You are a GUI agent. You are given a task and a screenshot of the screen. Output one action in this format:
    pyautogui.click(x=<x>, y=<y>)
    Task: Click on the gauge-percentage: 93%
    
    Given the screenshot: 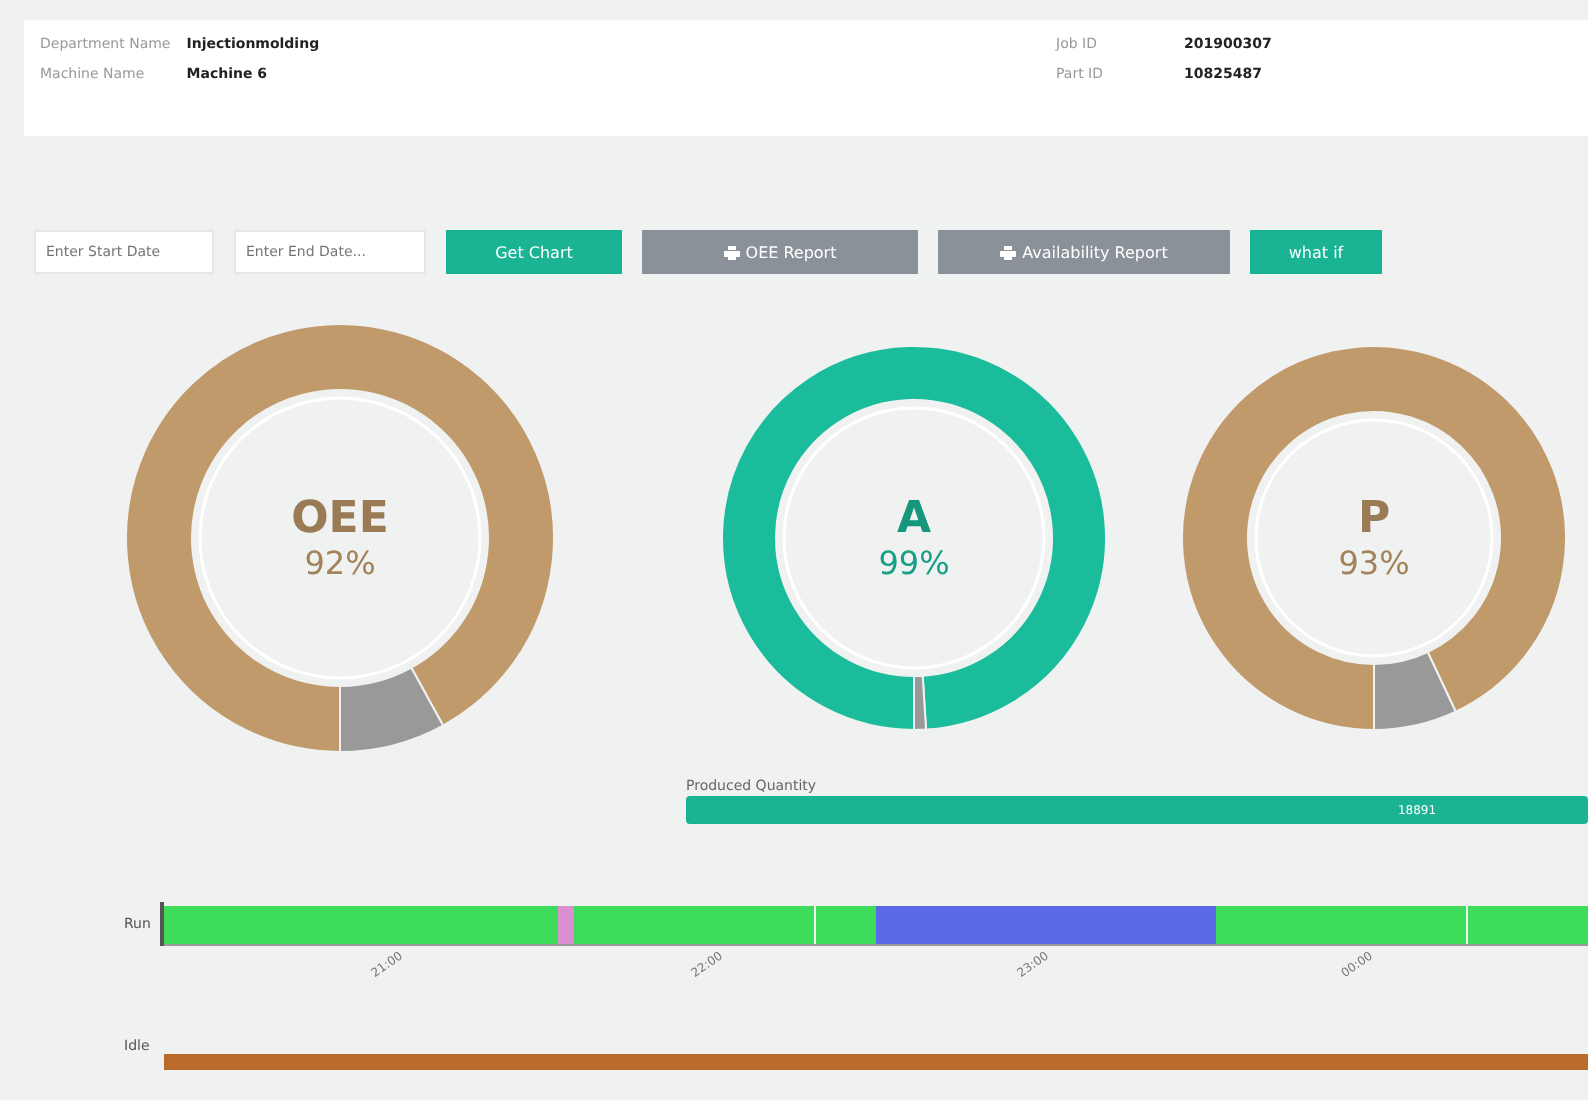 What is the action you would take?
    pyautogui.click(x=1374, y=563)
    